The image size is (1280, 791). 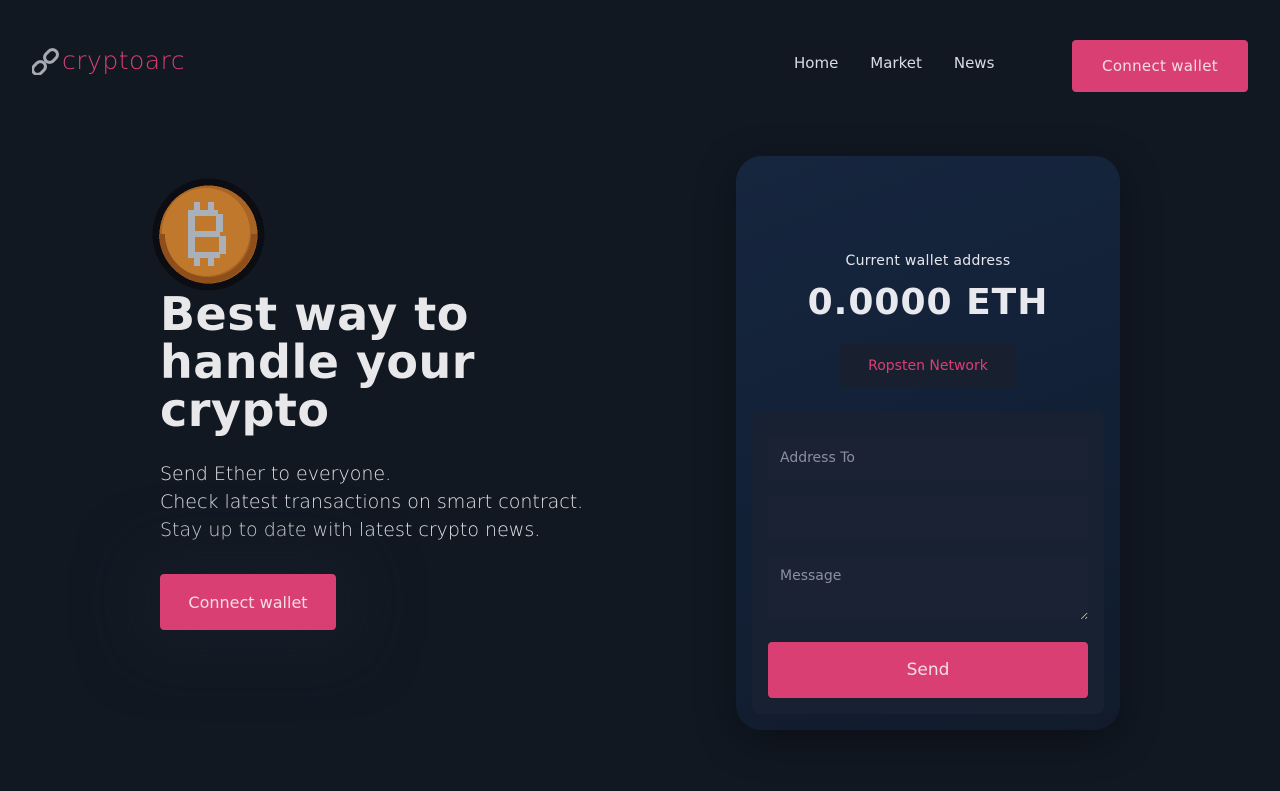 What do you see at coordinates (45, 61) in the screenshot?
I see `link-icon` at bounding box center [45, 61].